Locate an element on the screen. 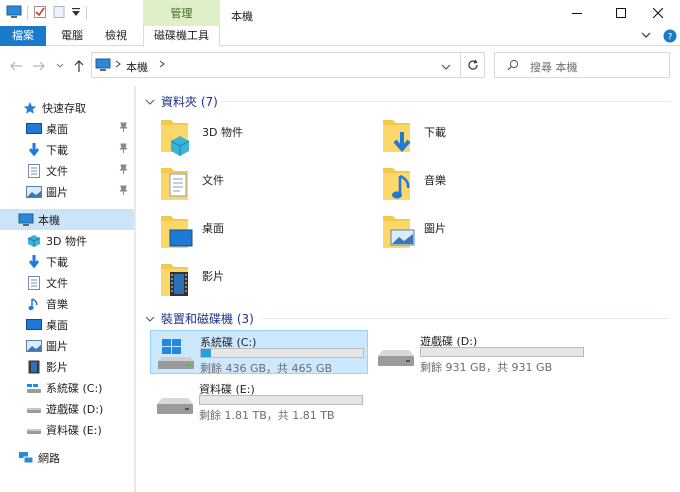  up-button is located at coordinates (79, 66).